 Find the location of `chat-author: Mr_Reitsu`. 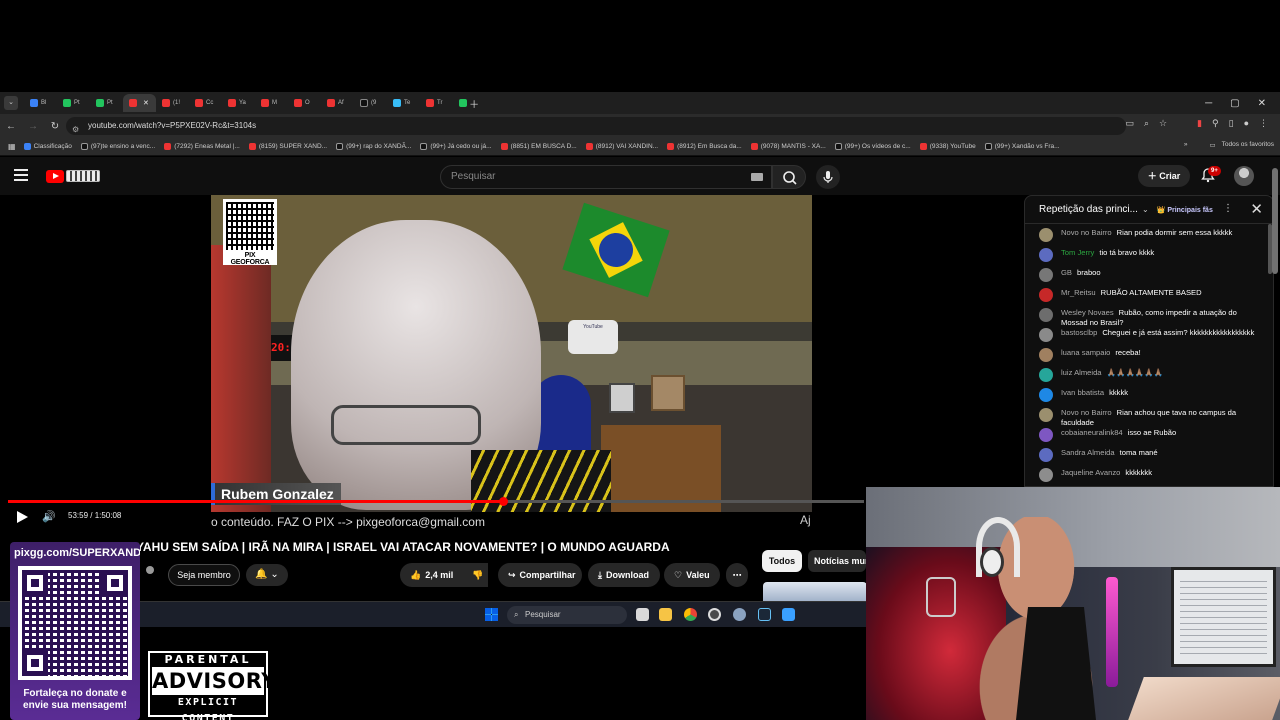

chat-author: Mr_Reitsu is located at coordinates (1078, 292).